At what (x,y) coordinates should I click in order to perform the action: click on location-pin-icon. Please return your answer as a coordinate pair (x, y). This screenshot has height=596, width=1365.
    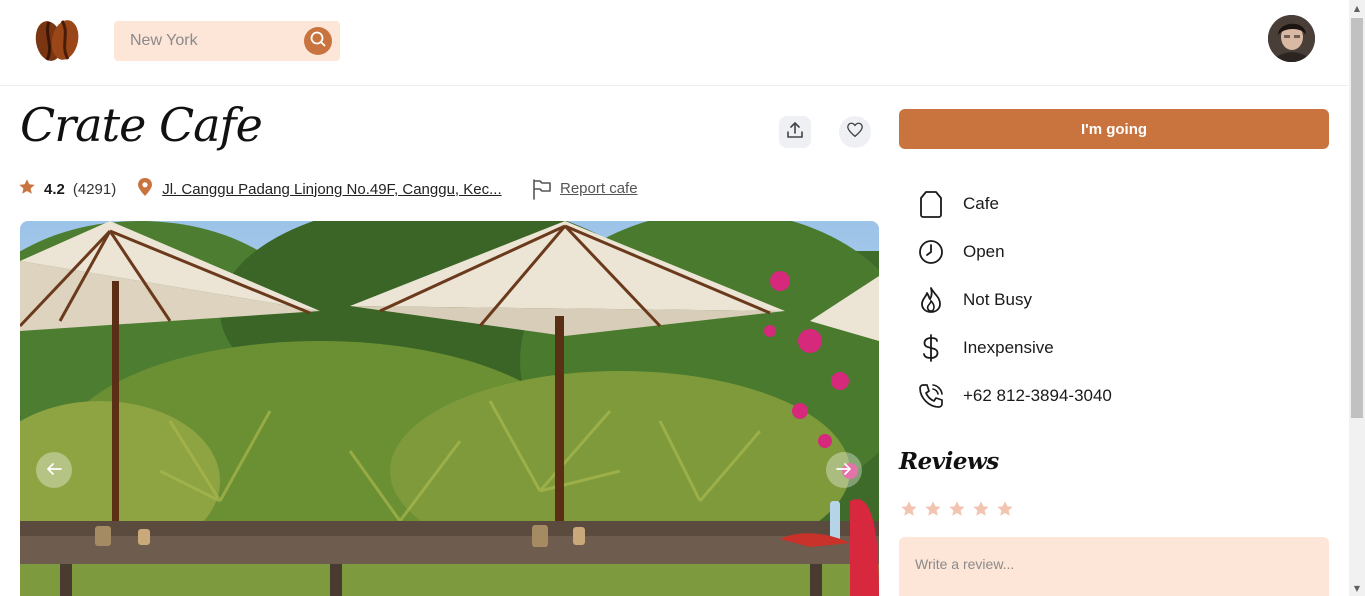
    Looking at the image, I should click on (145, 189).